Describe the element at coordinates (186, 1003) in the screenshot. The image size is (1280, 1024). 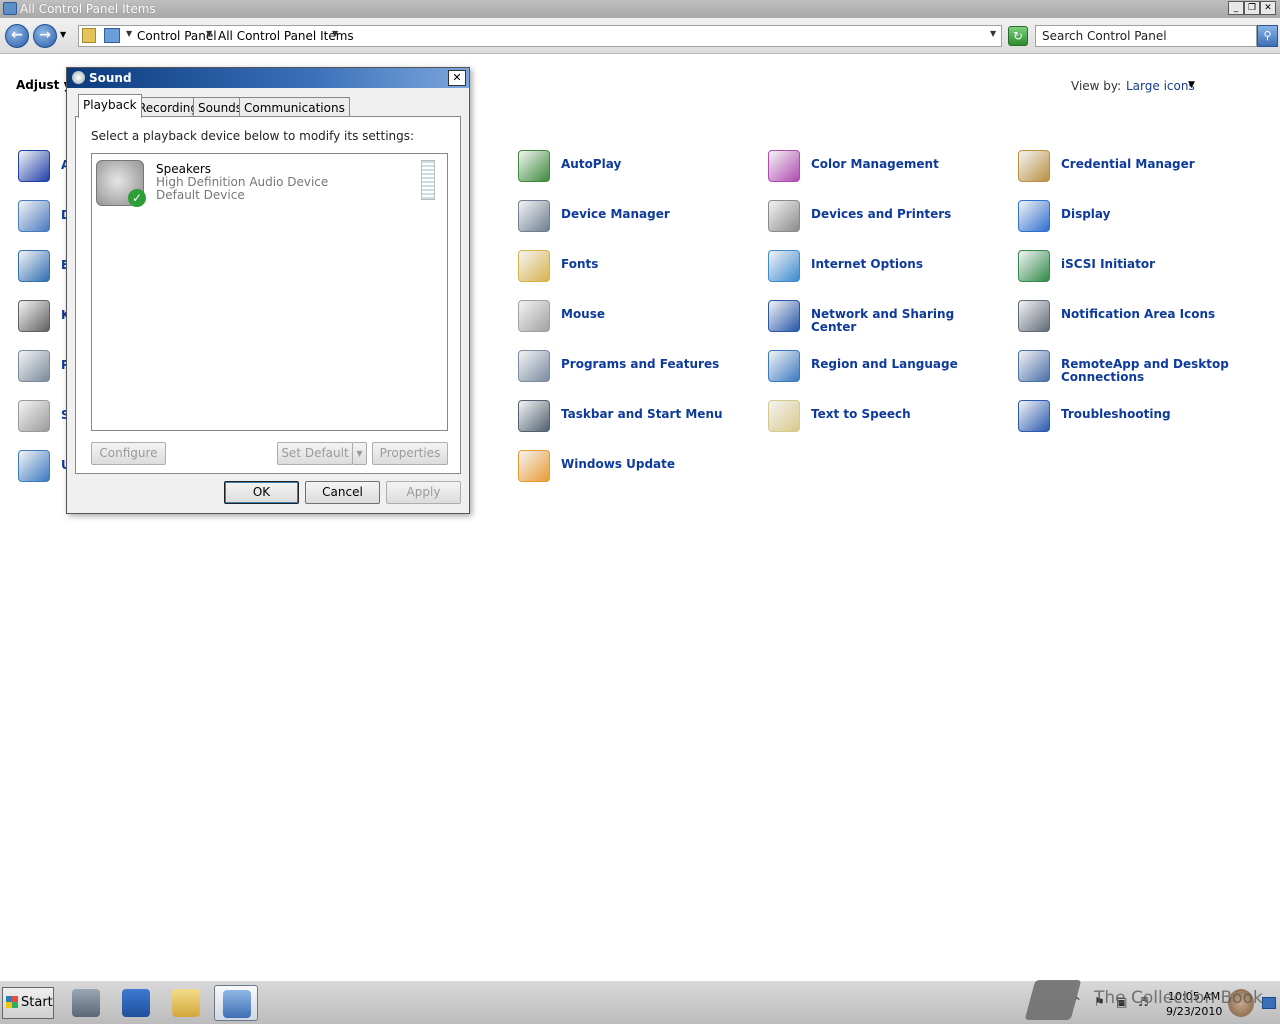
I see `taskbar-explorer` at that location.